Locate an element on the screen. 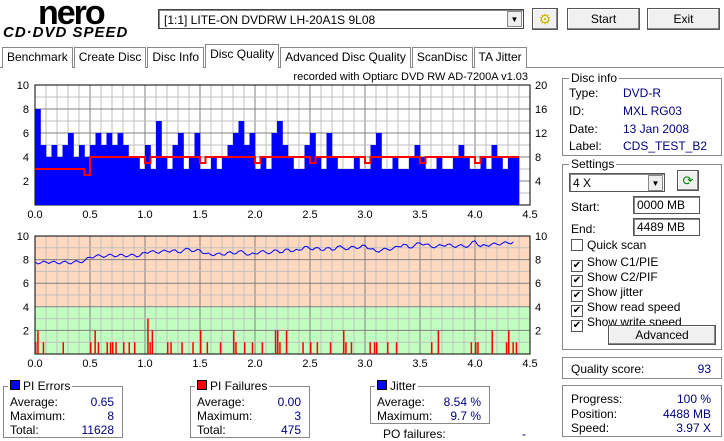 This screenshot has width=724, height=441. pi-failures-legend-swatch is located at coordinates (202, 385).